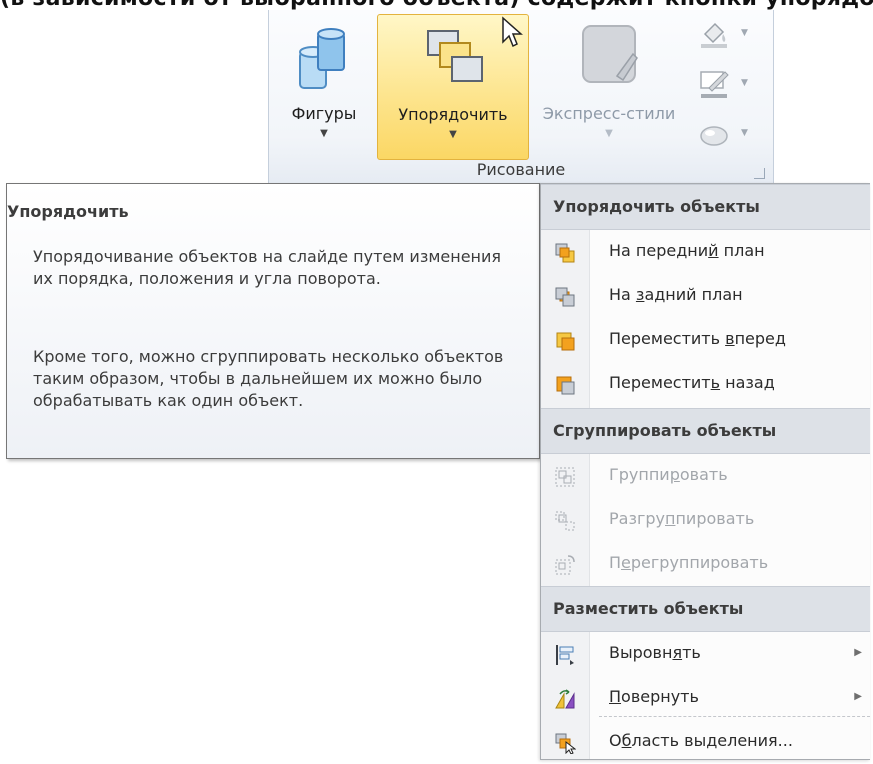 Image resolution: width=873 pixels, height=764 pixels. I want to click on menu-separator, so click(734, 716).